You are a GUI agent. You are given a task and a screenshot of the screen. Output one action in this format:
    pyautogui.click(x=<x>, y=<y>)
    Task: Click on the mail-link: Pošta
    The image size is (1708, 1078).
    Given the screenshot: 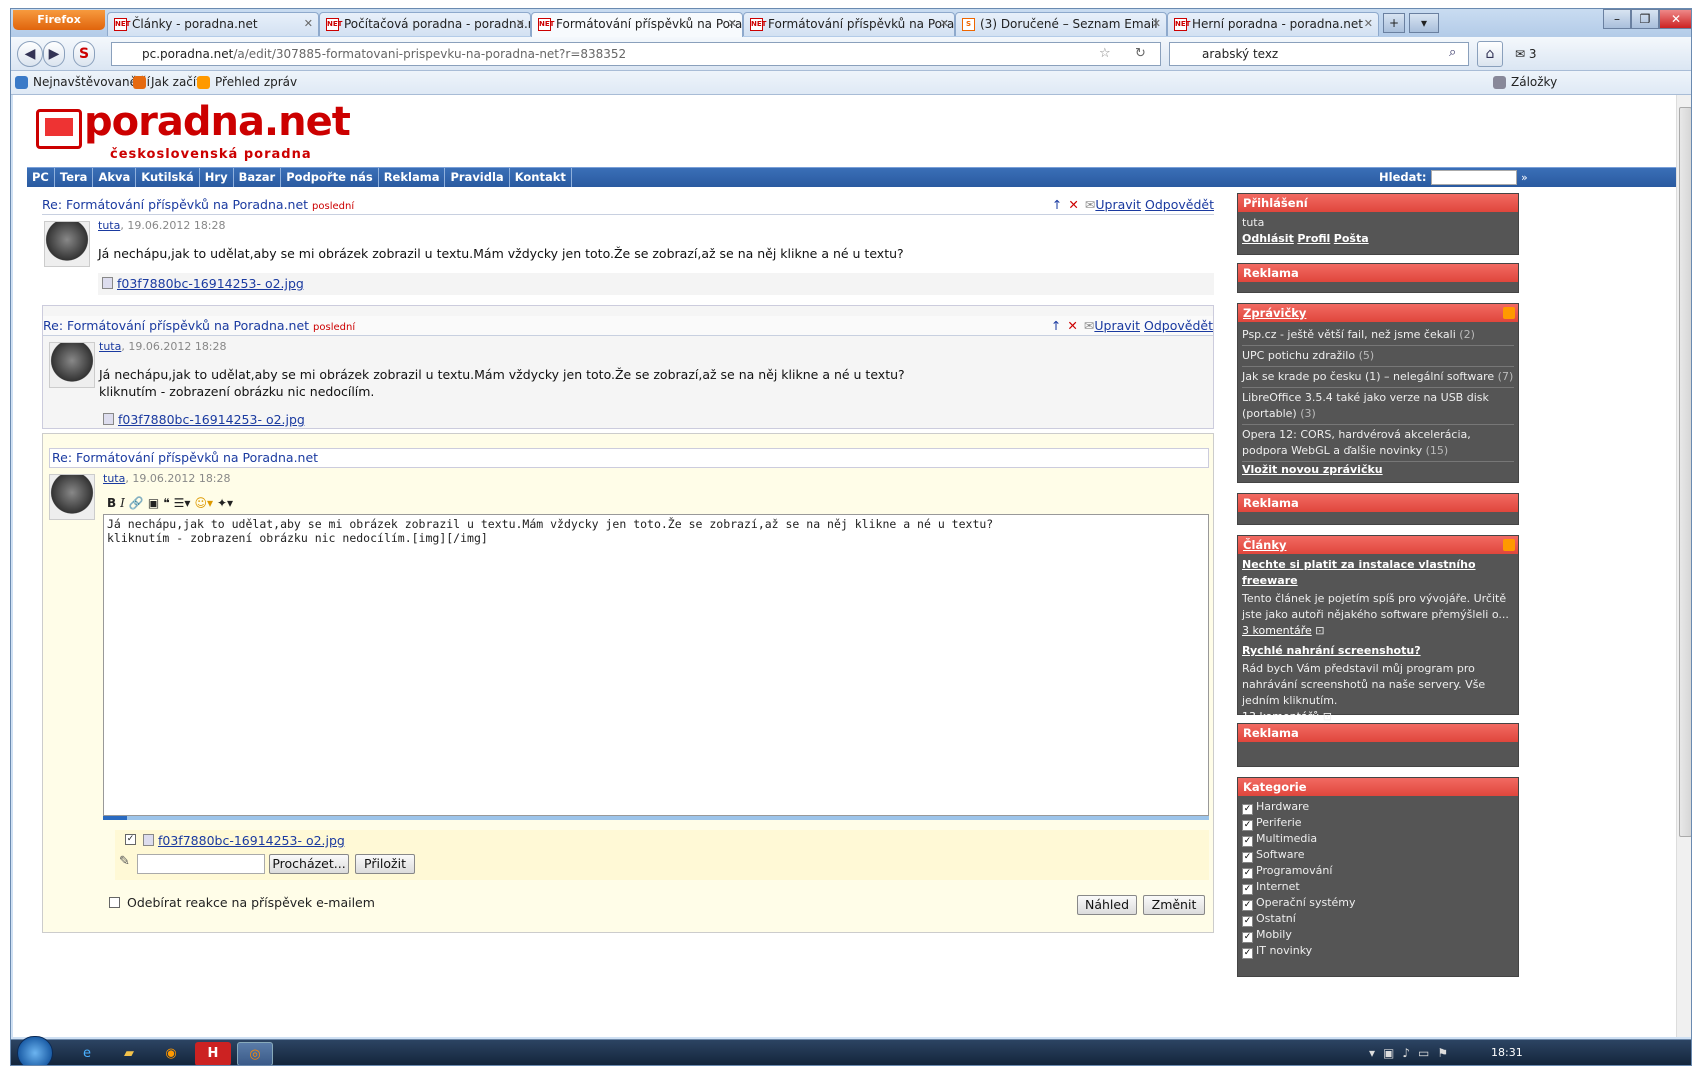 What is the action you would take?
    pyautogui.click(x=1351, y=238)
    